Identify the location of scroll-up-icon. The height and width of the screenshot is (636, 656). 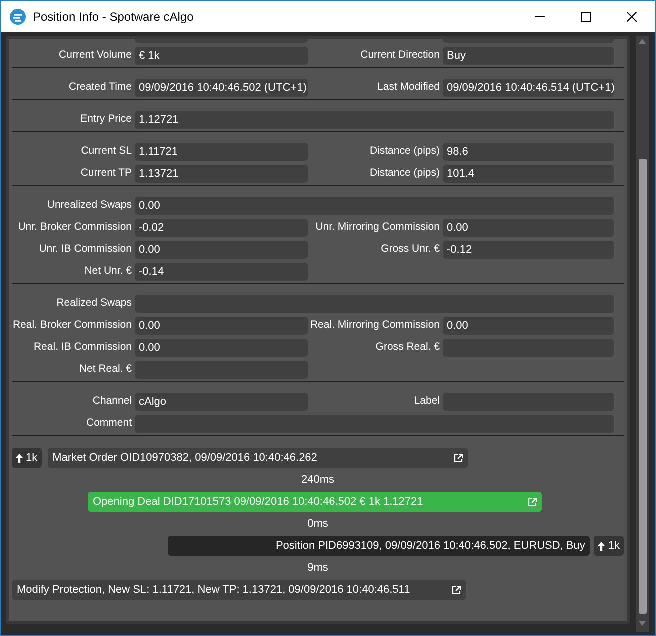
(642, 41).